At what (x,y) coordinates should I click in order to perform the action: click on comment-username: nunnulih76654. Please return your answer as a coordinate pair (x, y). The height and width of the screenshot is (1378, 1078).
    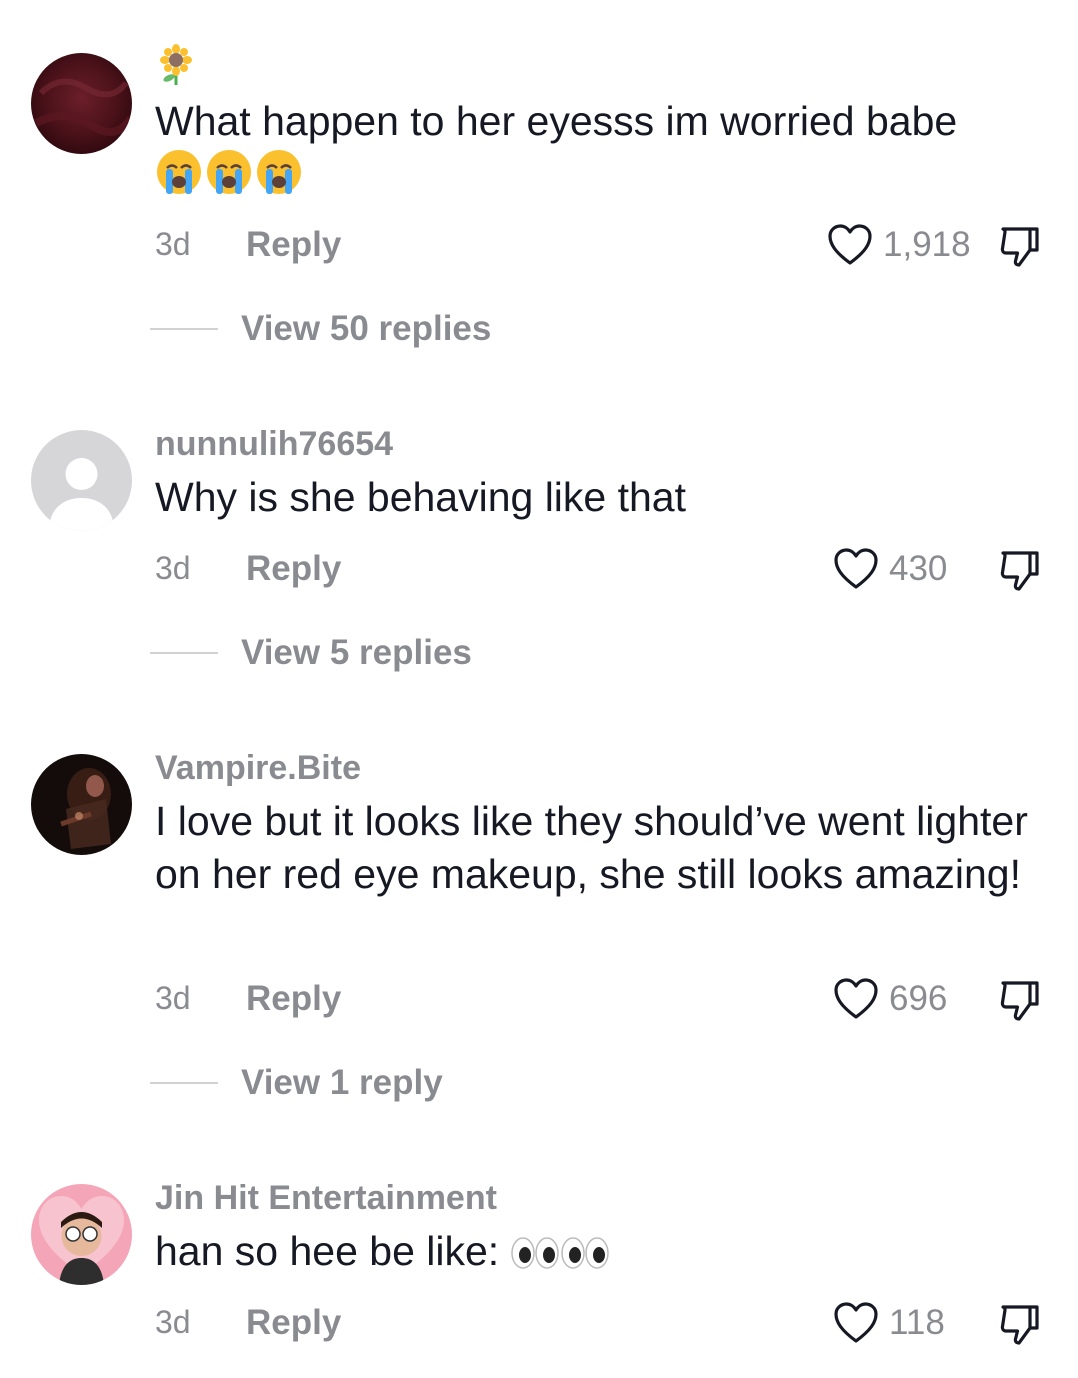
    Looking at the image, I should click on (274, 444).